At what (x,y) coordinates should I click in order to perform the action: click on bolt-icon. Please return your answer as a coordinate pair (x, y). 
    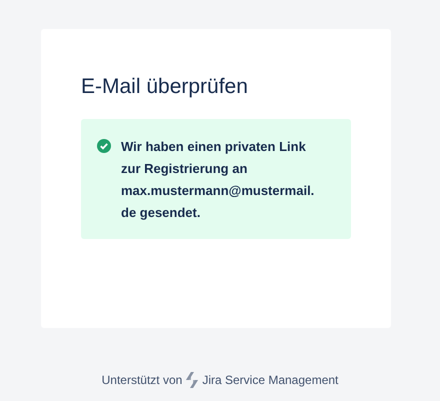
    Looking at the image, I should click on (192, 380).